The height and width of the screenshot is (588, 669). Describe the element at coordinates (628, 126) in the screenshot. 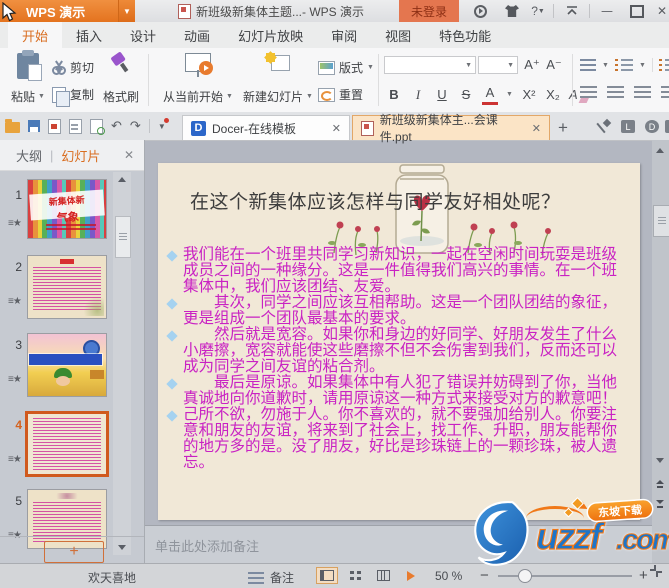

I see `task-pane-icon: L` at that location.